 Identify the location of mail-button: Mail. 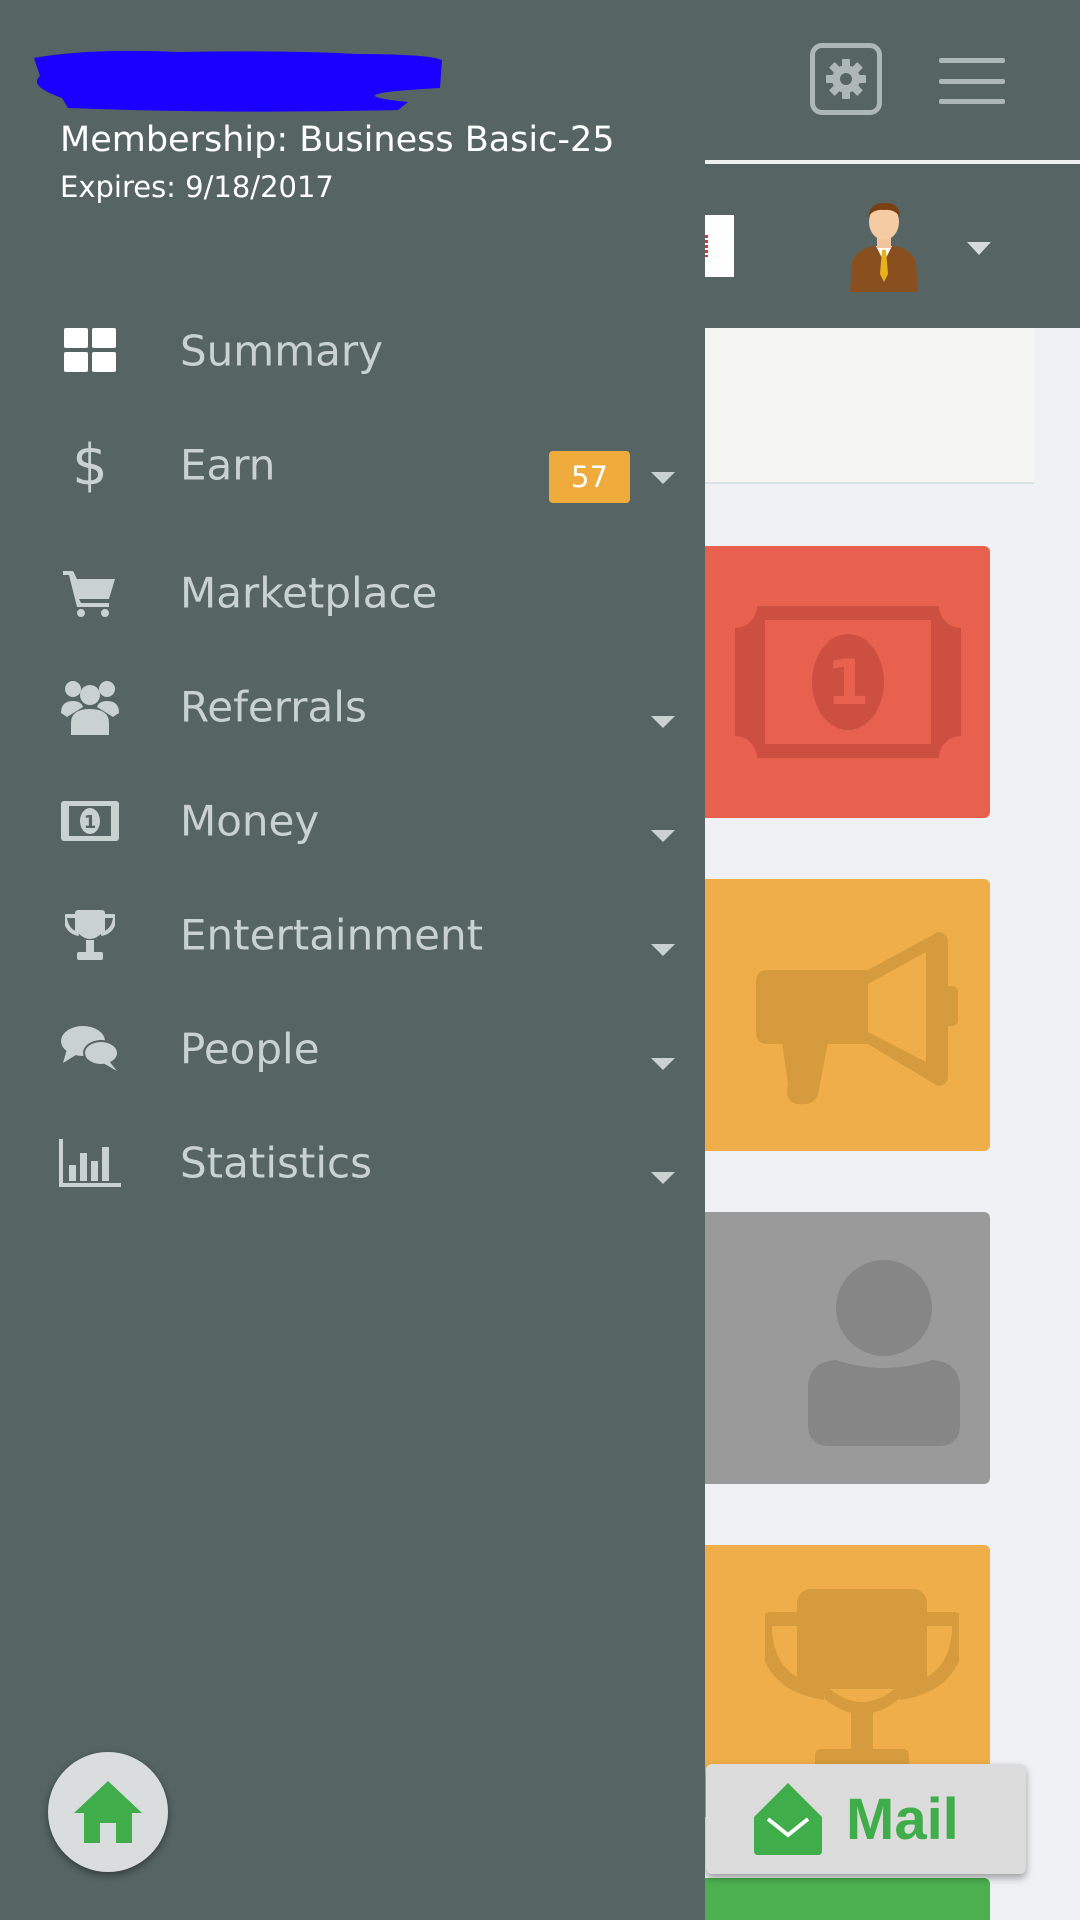
(866, 1819).